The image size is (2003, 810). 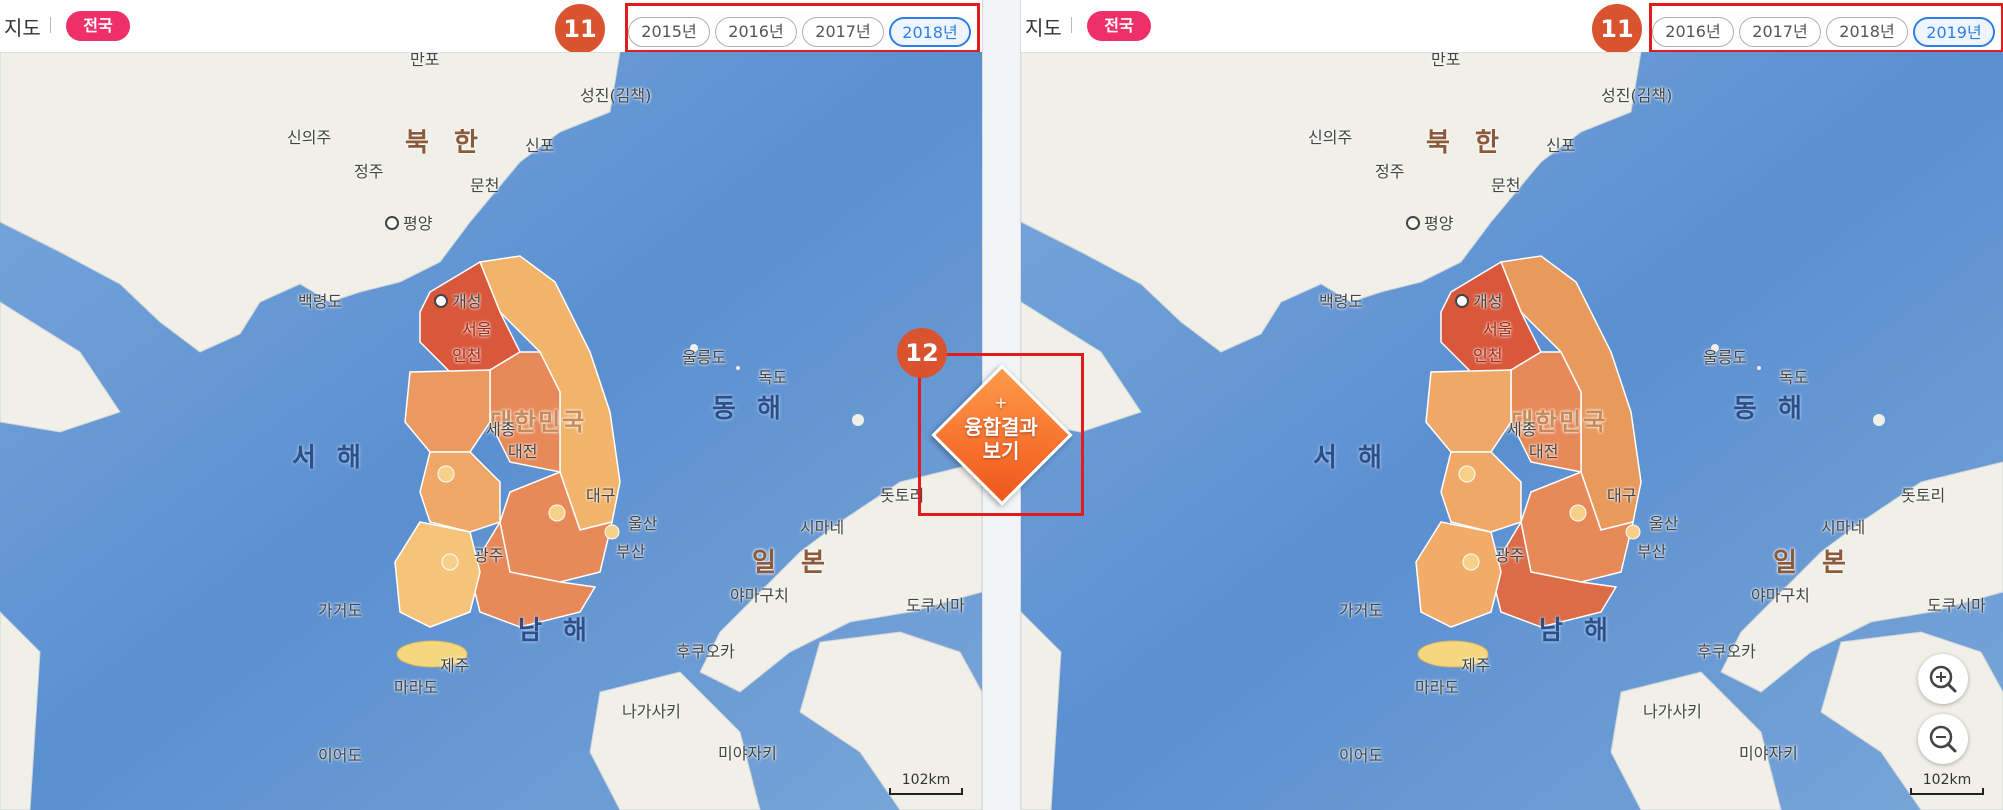 I want to click on zoom-out-button, so click(x=1943, y=739).